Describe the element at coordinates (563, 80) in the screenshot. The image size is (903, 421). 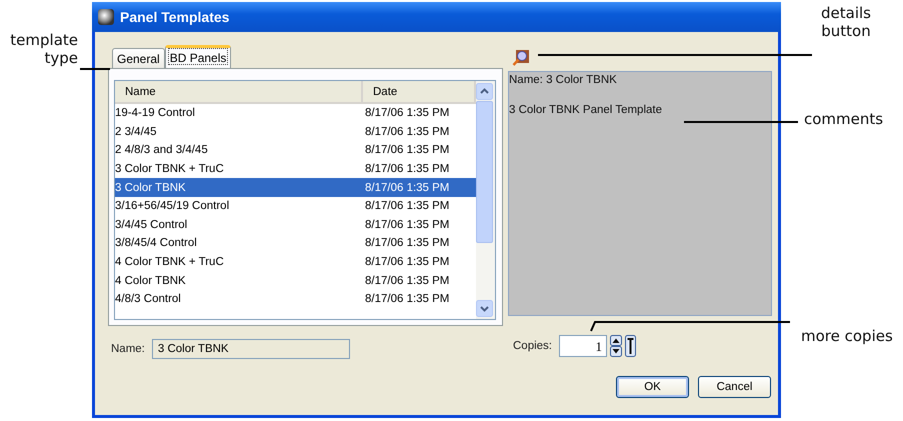
I see `details-text: Name: 3 Color TBNK` at that location.